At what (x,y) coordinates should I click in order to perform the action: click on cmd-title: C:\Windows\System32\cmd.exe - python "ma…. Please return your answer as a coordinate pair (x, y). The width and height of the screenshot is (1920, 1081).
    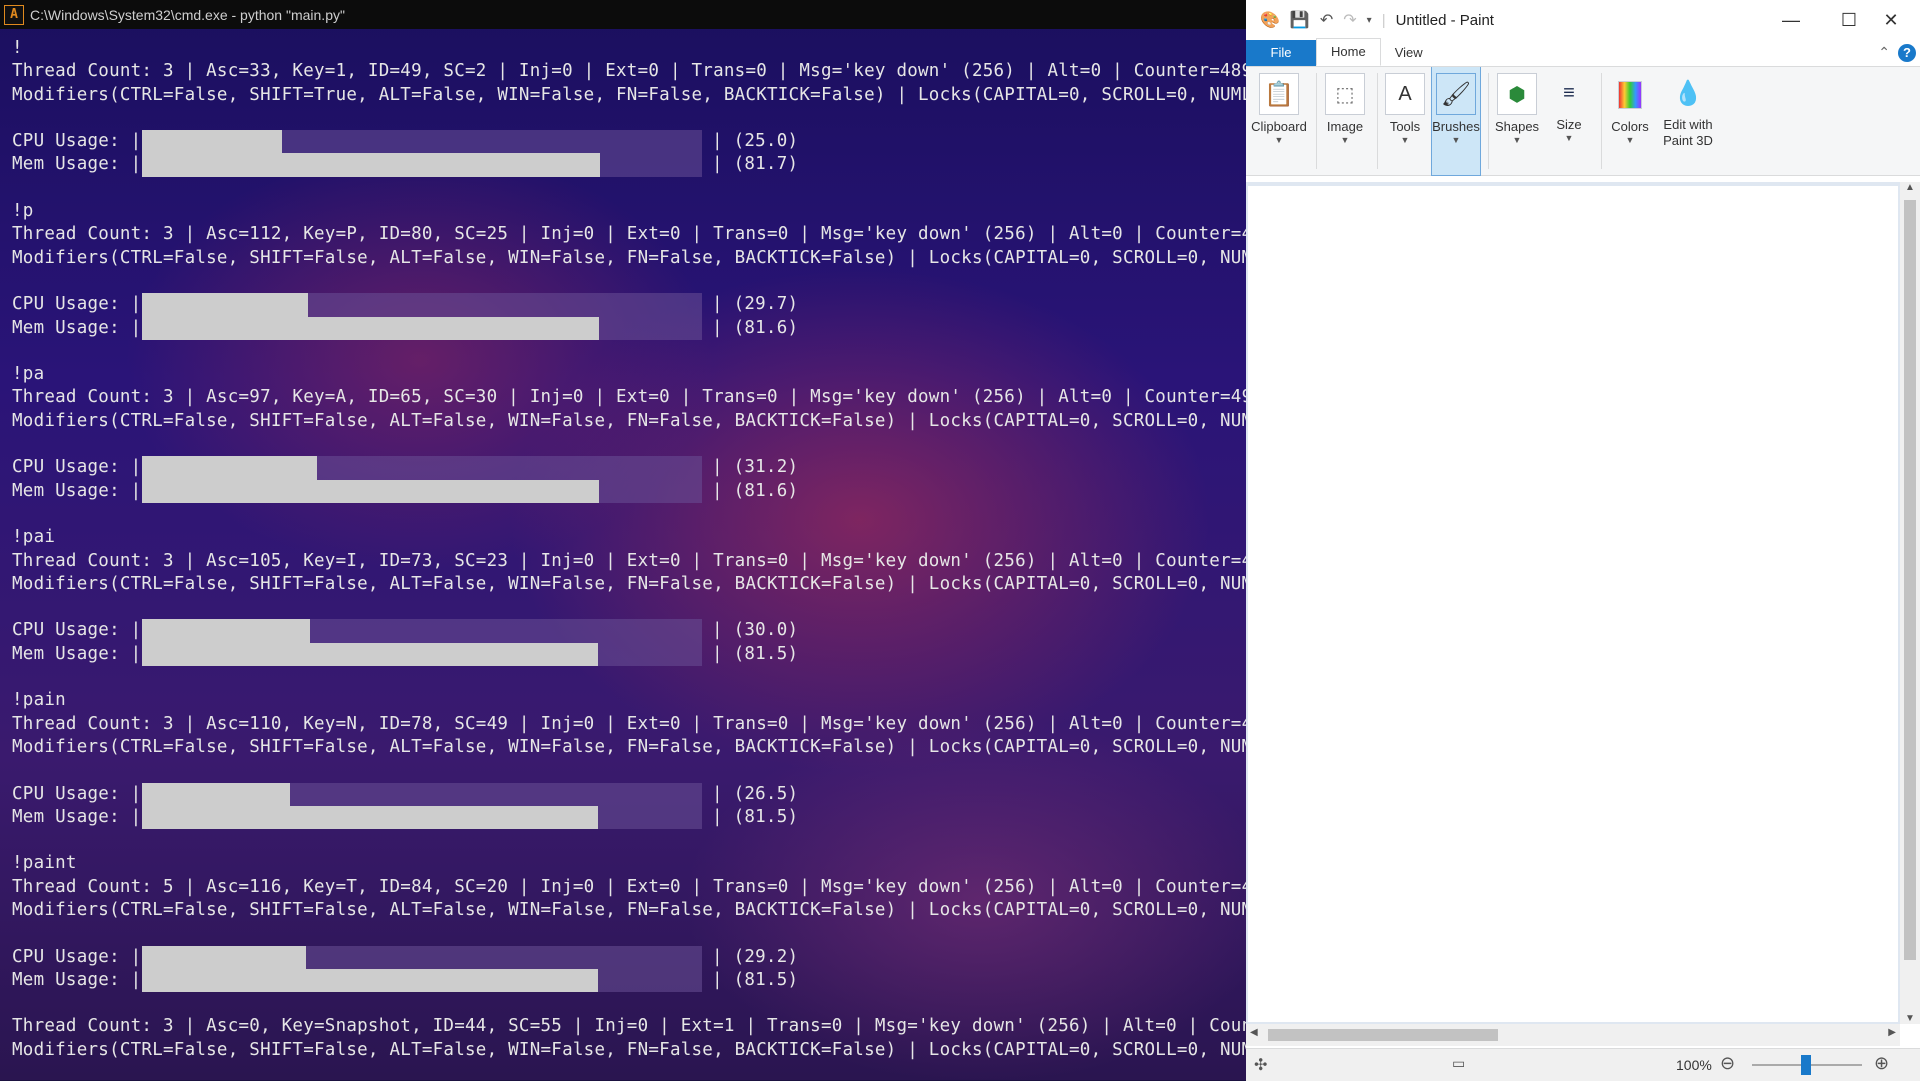
    Looking at the image, I should click on (187, 14).